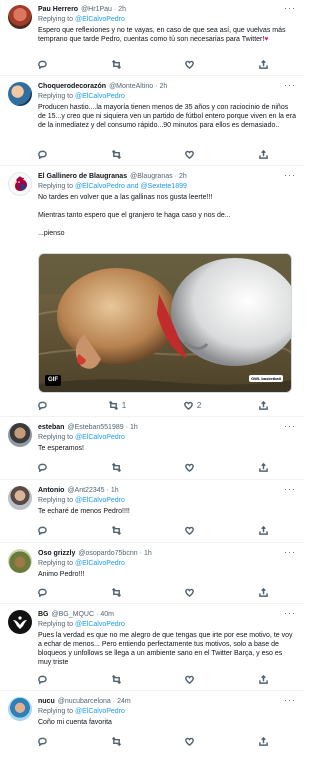  I want to click on author-name: Choquerodecorazón, so click(72, 86).